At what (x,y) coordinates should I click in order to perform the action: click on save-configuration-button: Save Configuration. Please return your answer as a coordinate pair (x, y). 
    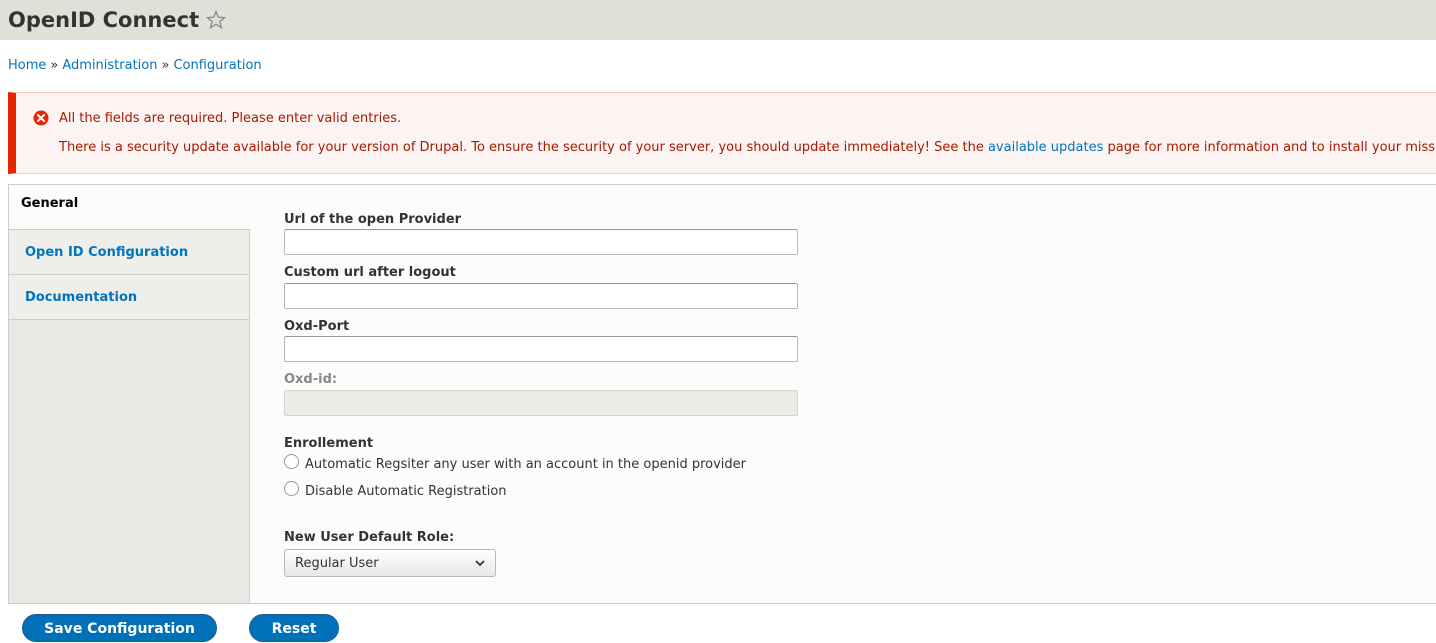
    Looking at the image, I should click on (119, 628).